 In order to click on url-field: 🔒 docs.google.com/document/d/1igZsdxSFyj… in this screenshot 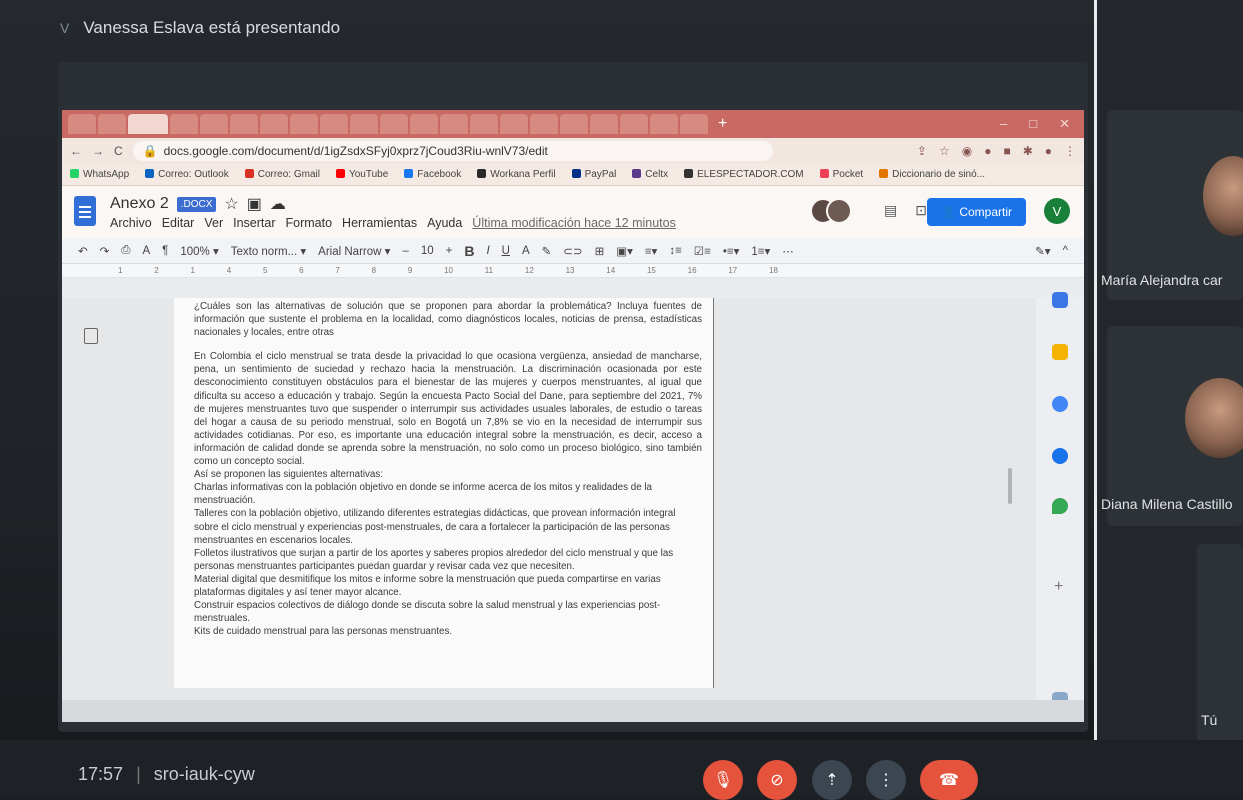, I will do `click(452, 151)`.